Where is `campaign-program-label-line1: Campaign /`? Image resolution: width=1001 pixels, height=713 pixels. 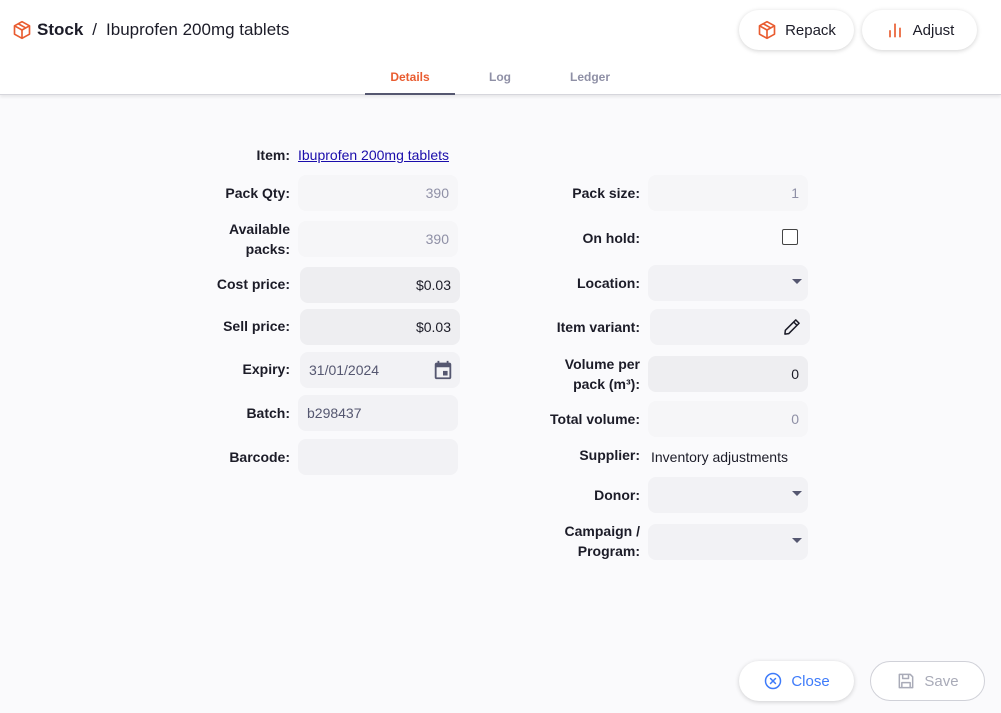
campaign-program-label-line1: Campaign / is located at coordinates (602, 531).